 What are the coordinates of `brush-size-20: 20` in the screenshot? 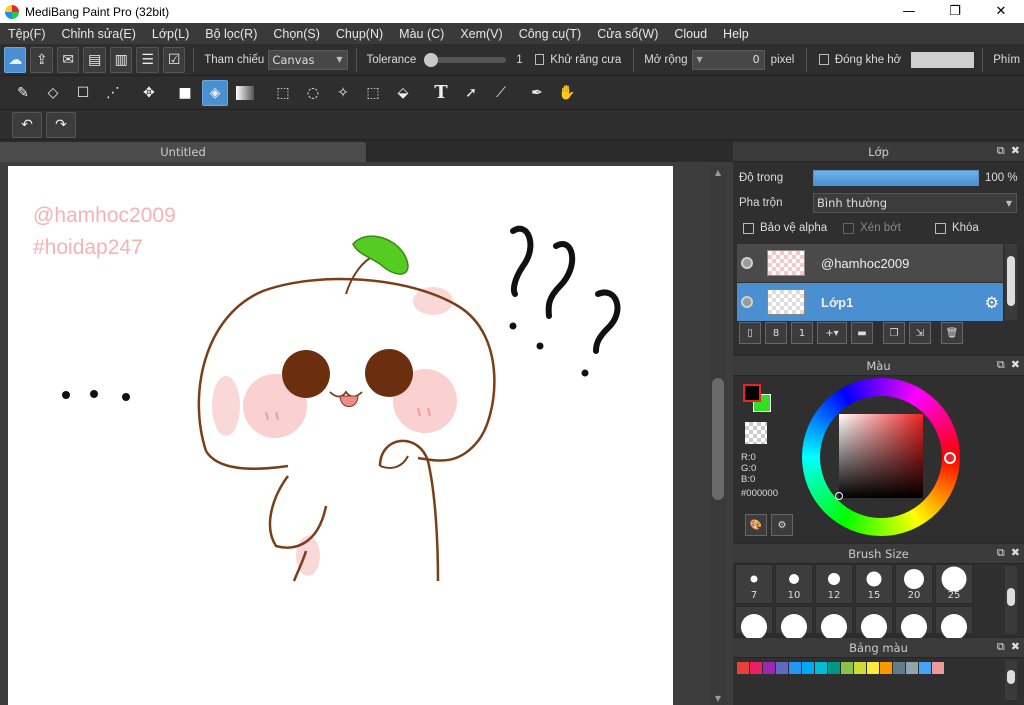 It's located at (914, 584).